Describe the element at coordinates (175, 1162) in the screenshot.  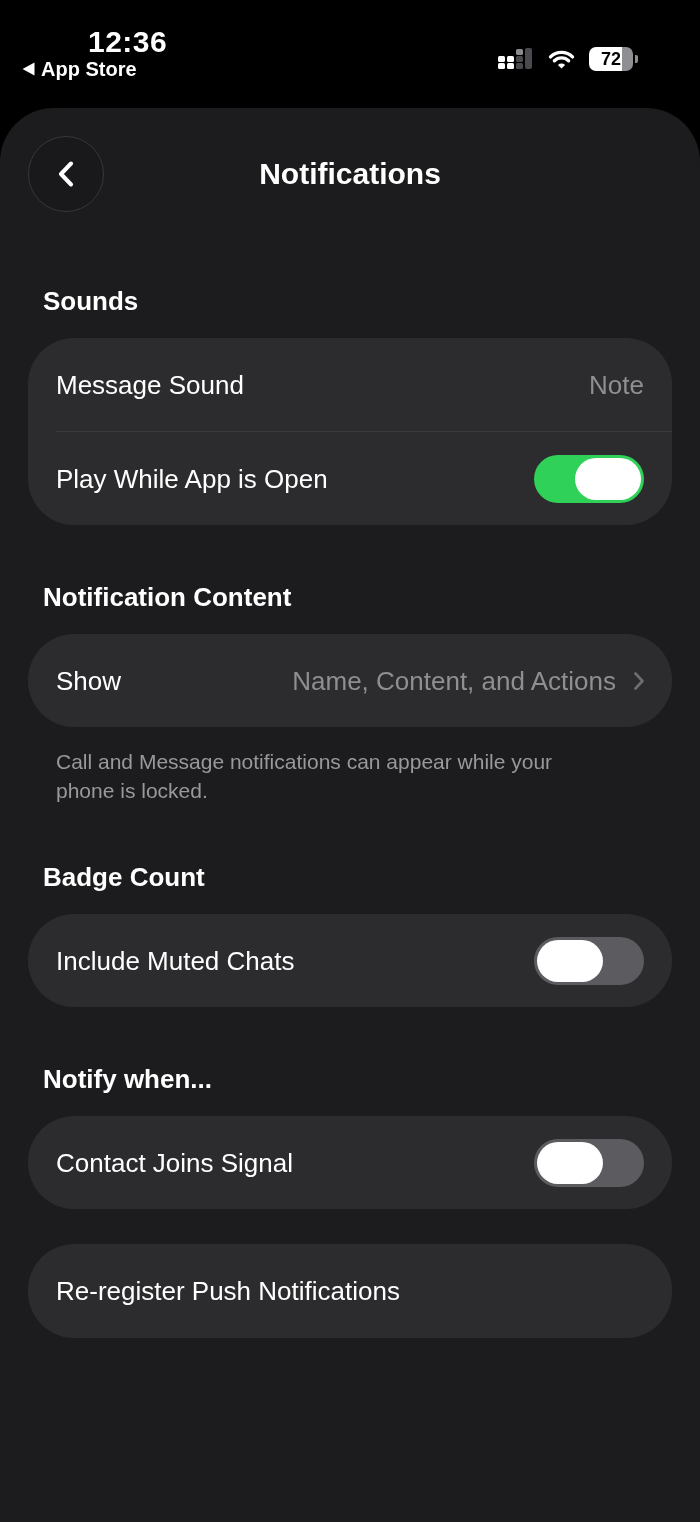
I see `setting-label: Contact Joins Signal` at that location.